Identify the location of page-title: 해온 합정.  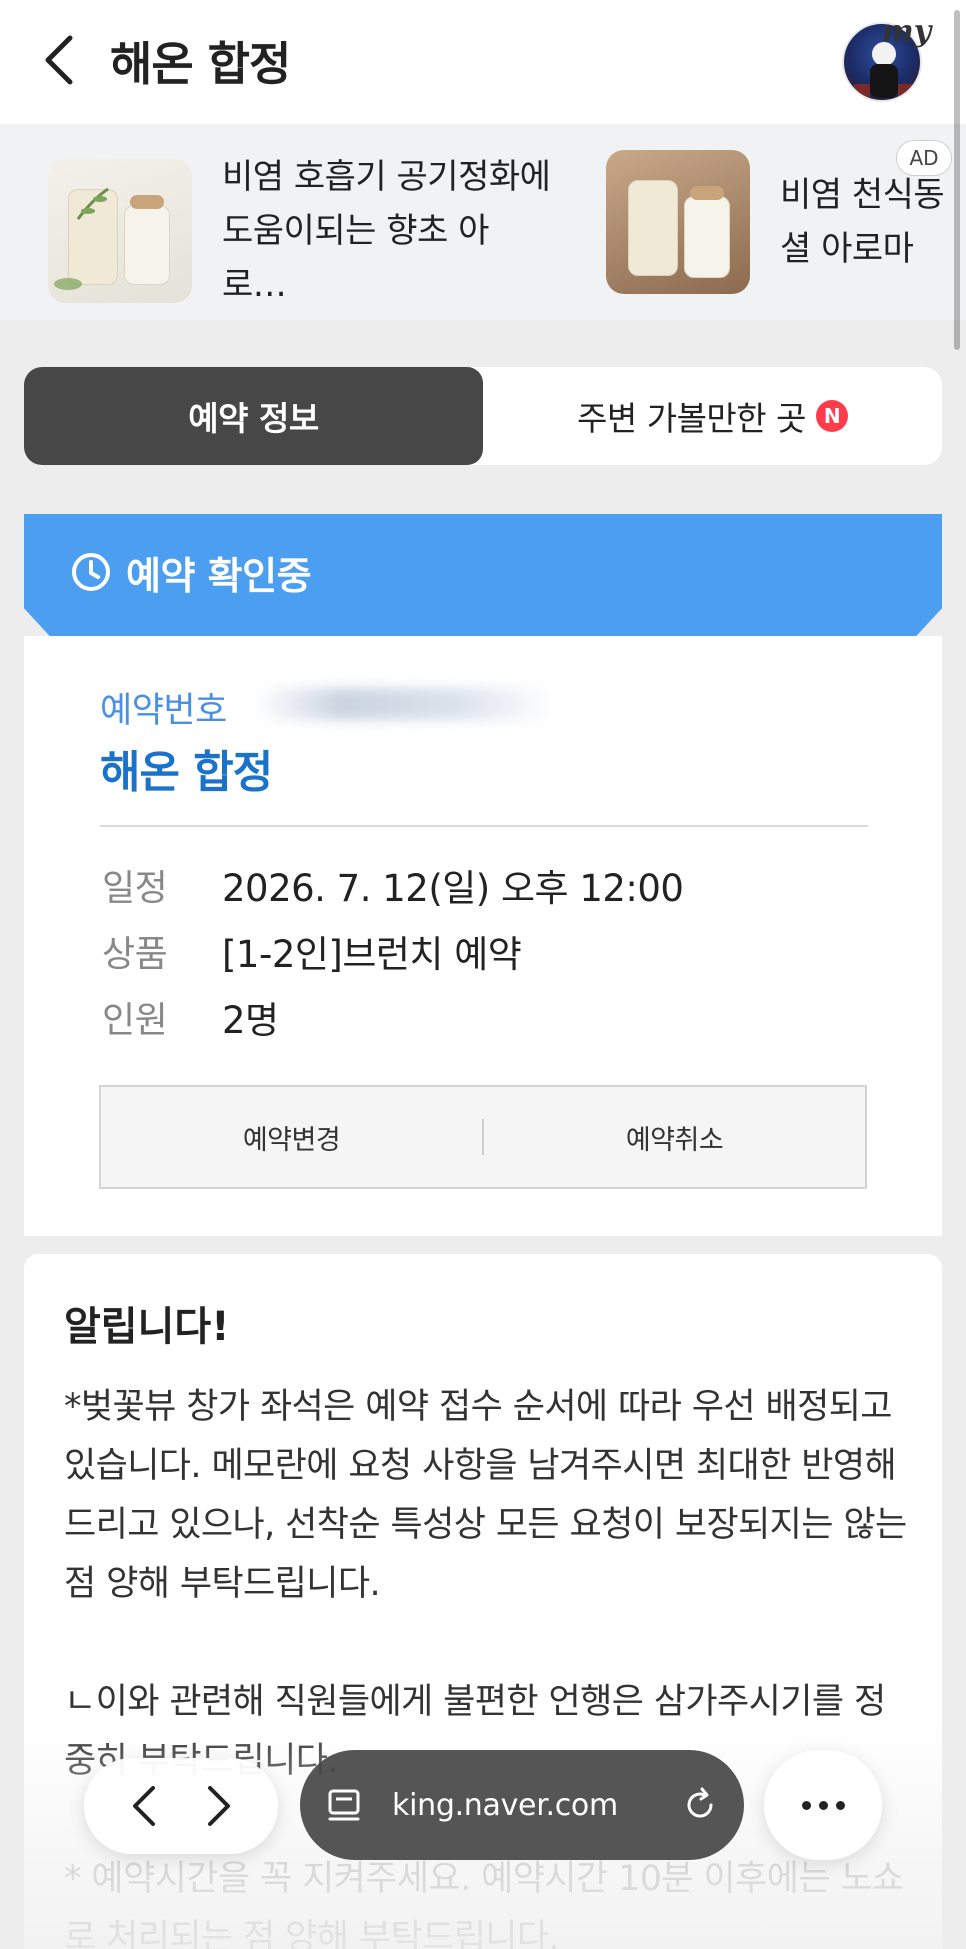
(200, 64).